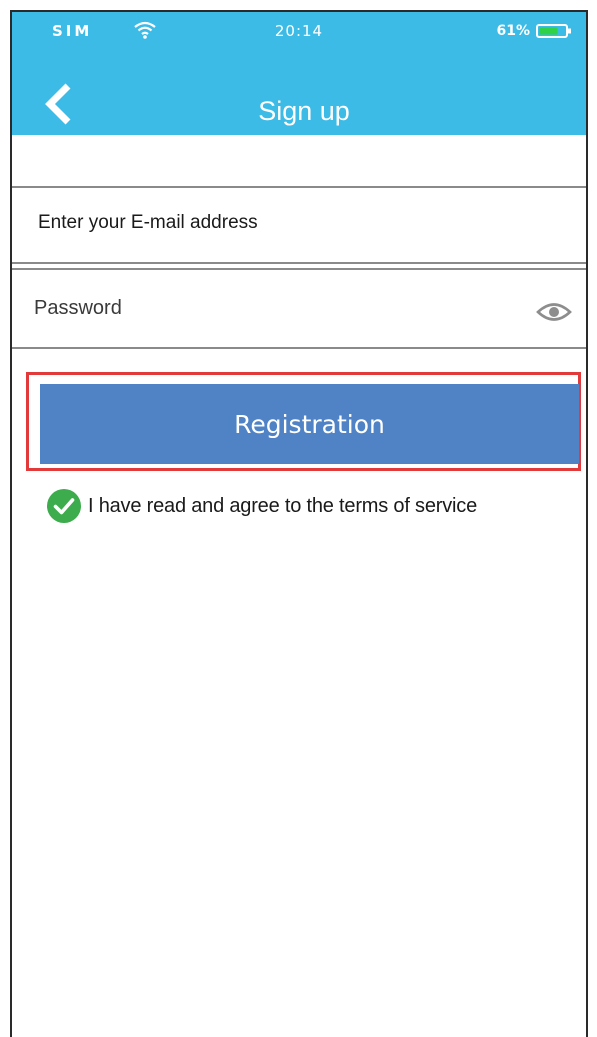 This screenshot has height=1037, width=597. Describe the element at coordinates (299, 263) in the screenshot. I see `email-bottom-divider` at that location.